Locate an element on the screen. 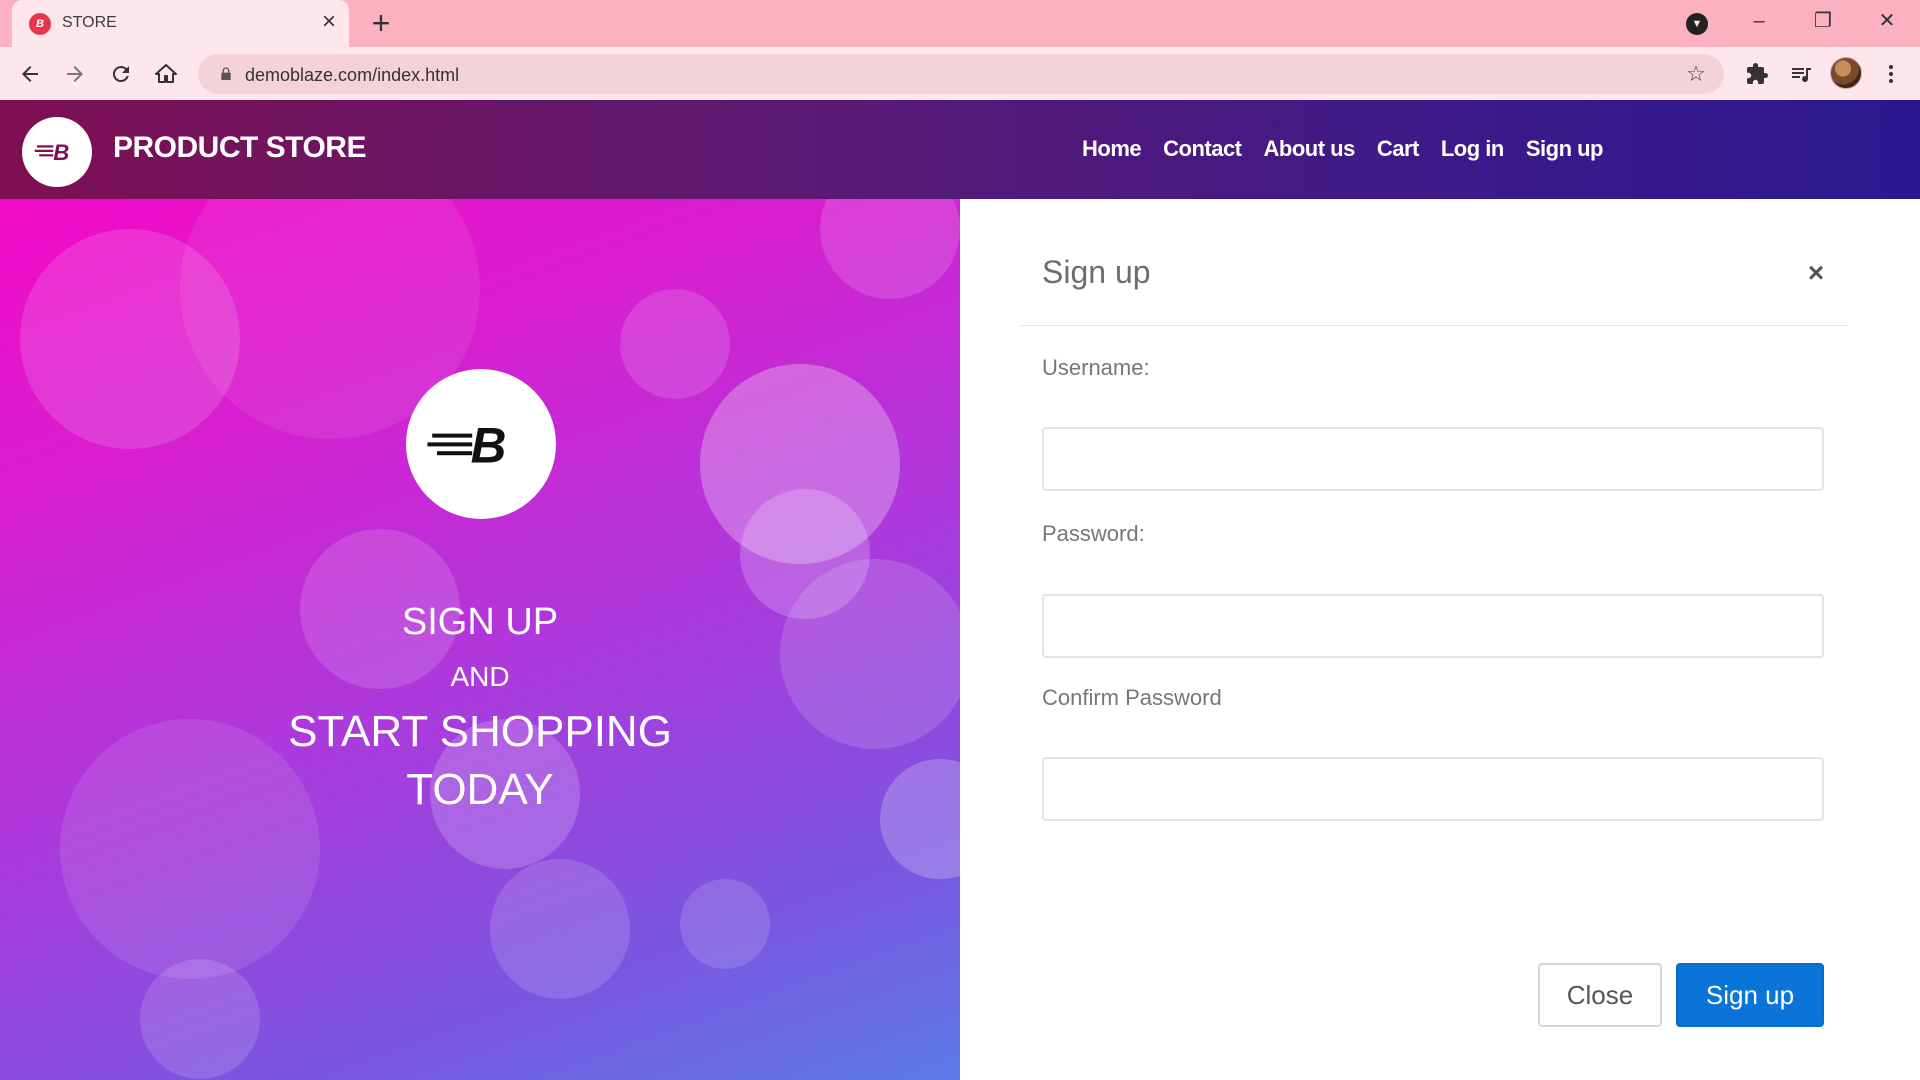 This screenshot has width=1920, height=1080. url-text: demoblaze.com/index.html is located at coordinates (352, 75).